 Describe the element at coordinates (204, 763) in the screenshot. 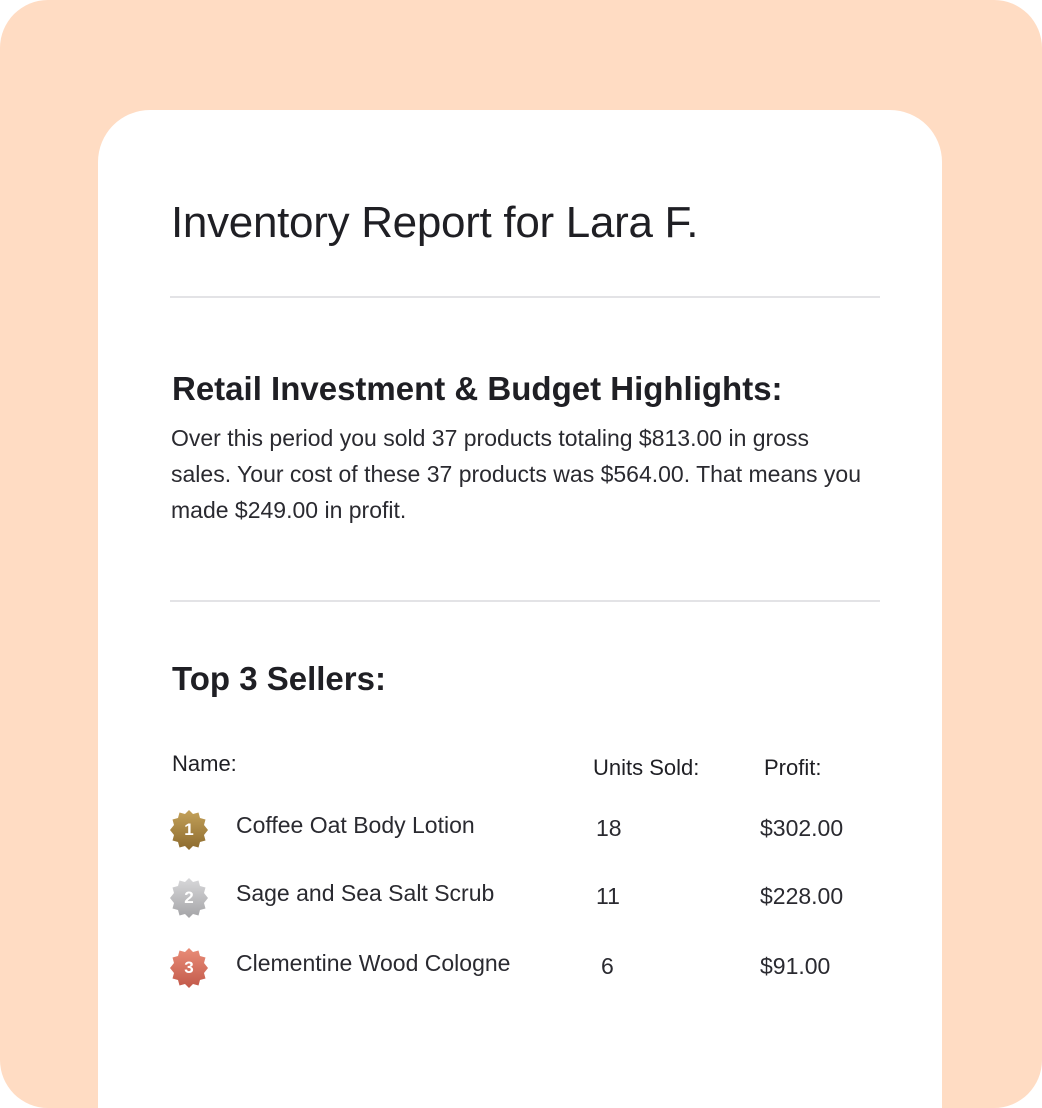

I see `column-header-name: Name:` at that location.